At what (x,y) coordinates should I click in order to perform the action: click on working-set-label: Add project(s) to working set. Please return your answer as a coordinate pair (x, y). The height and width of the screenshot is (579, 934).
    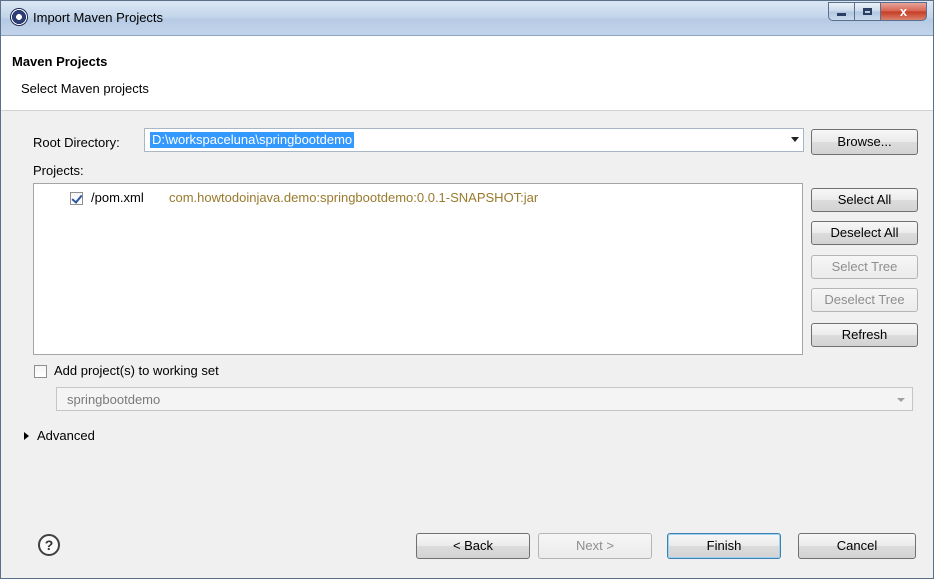
    Looking at the image, I should click on (136, 370).